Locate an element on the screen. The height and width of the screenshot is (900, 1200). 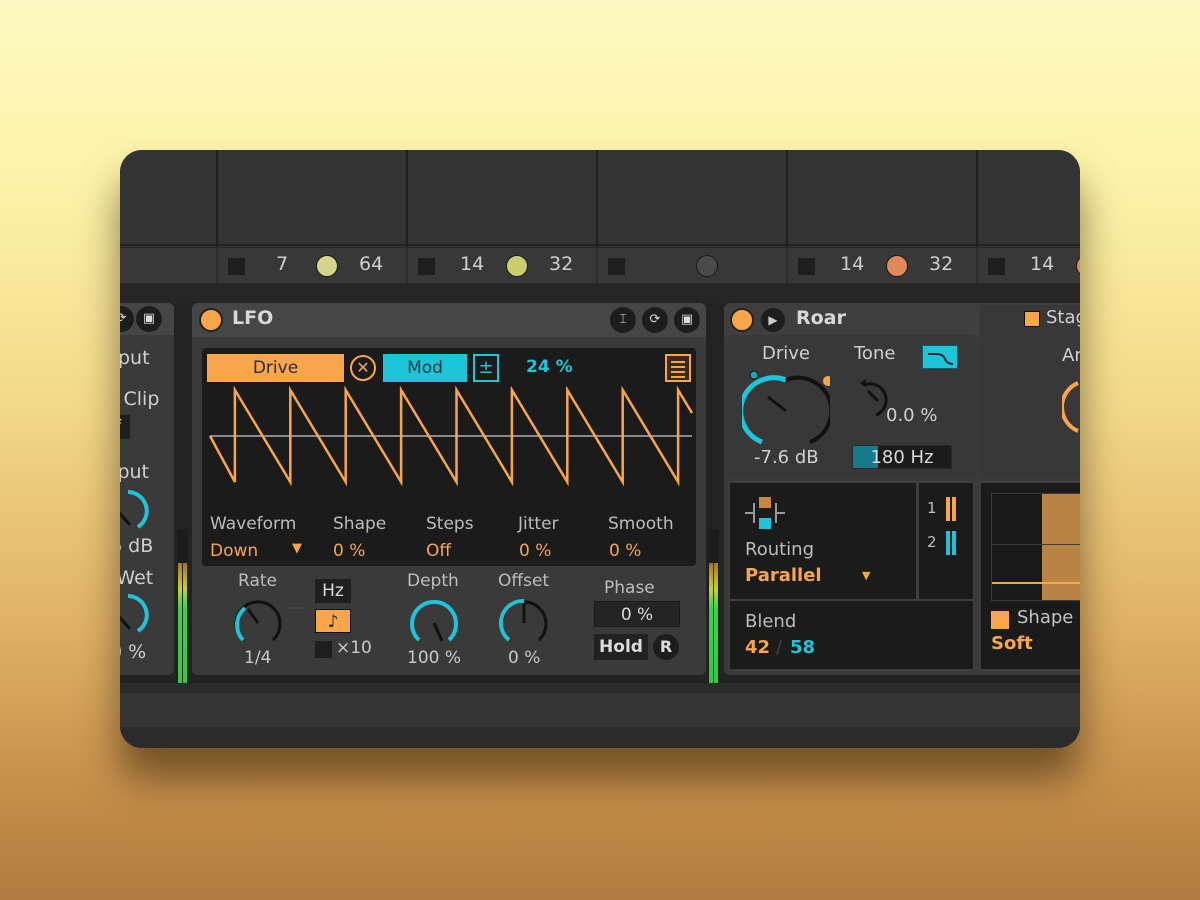
lfo-waveform-graph is located at coordinates (451, 436).